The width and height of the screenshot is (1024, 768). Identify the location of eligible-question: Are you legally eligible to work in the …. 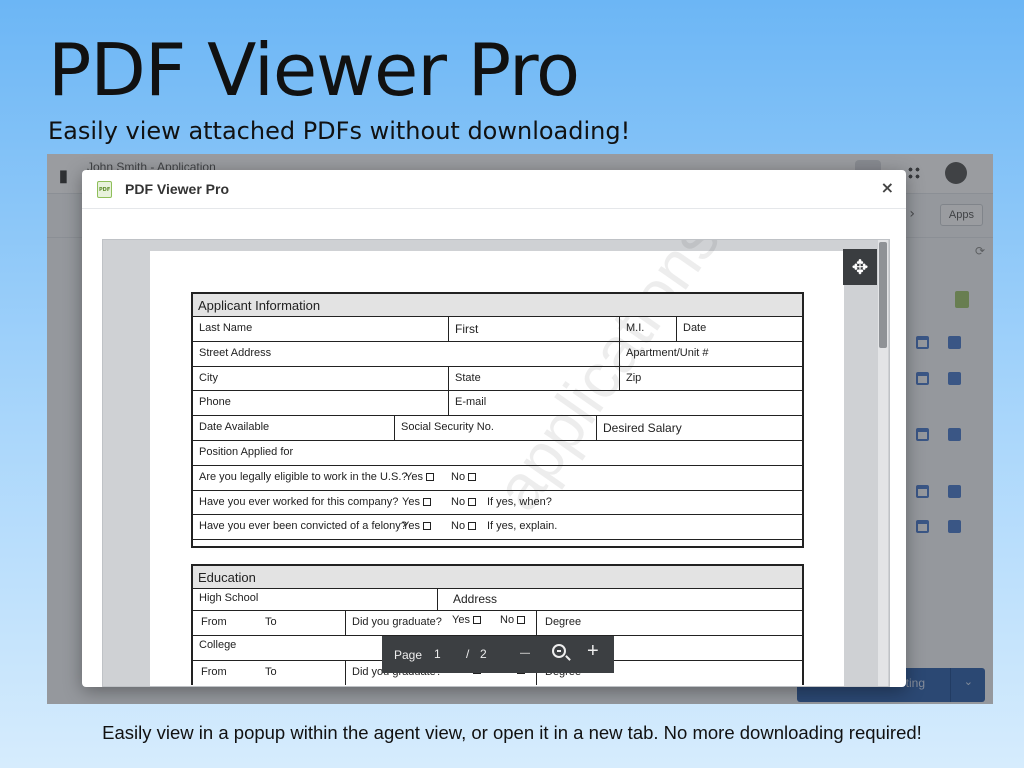
(303, 476).